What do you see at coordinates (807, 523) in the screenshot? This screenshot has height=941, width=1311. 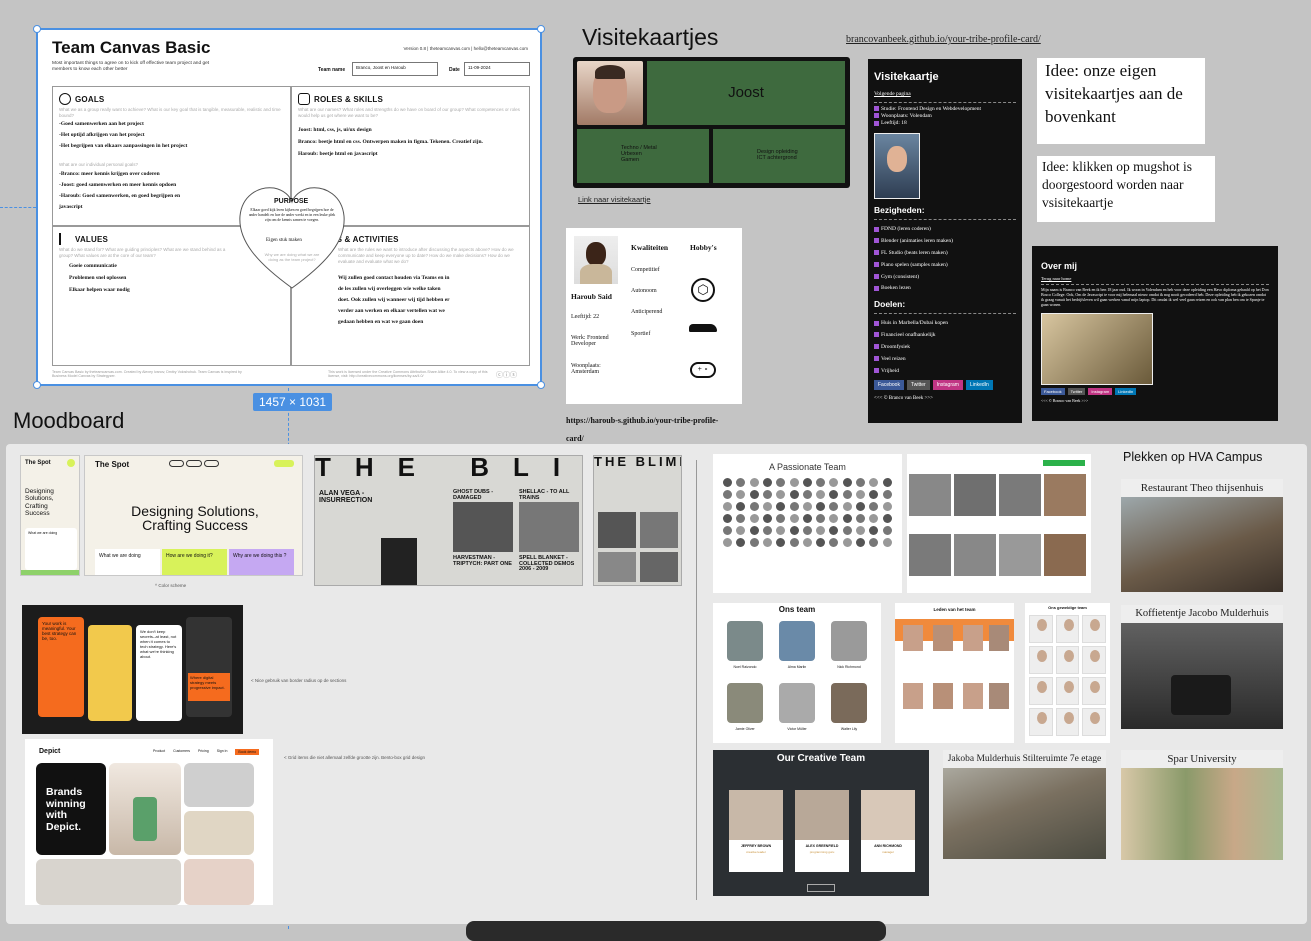 I see `passionate-team-shot: A Passionate Team` at bounding box center [807, 523].